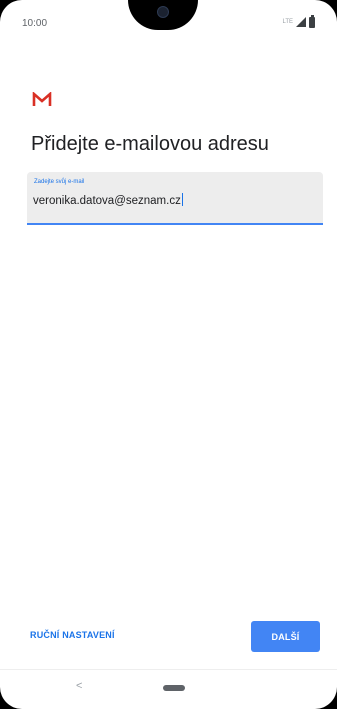 The image size is (337, 709). What do you see at coordinates (285, 636) in the screenshot?
I see `next-button: DALŠÍ` at bounding box center [285, 636].